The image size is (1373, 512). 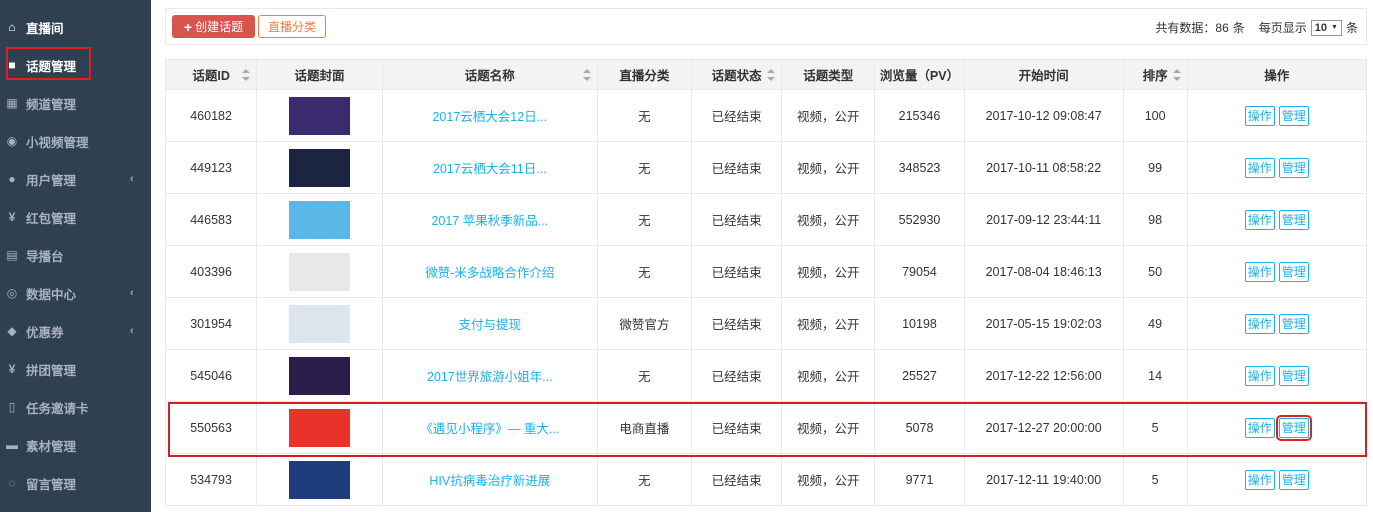 I want to click on column-header-label: 直播分类, so click(x=644, y=76).